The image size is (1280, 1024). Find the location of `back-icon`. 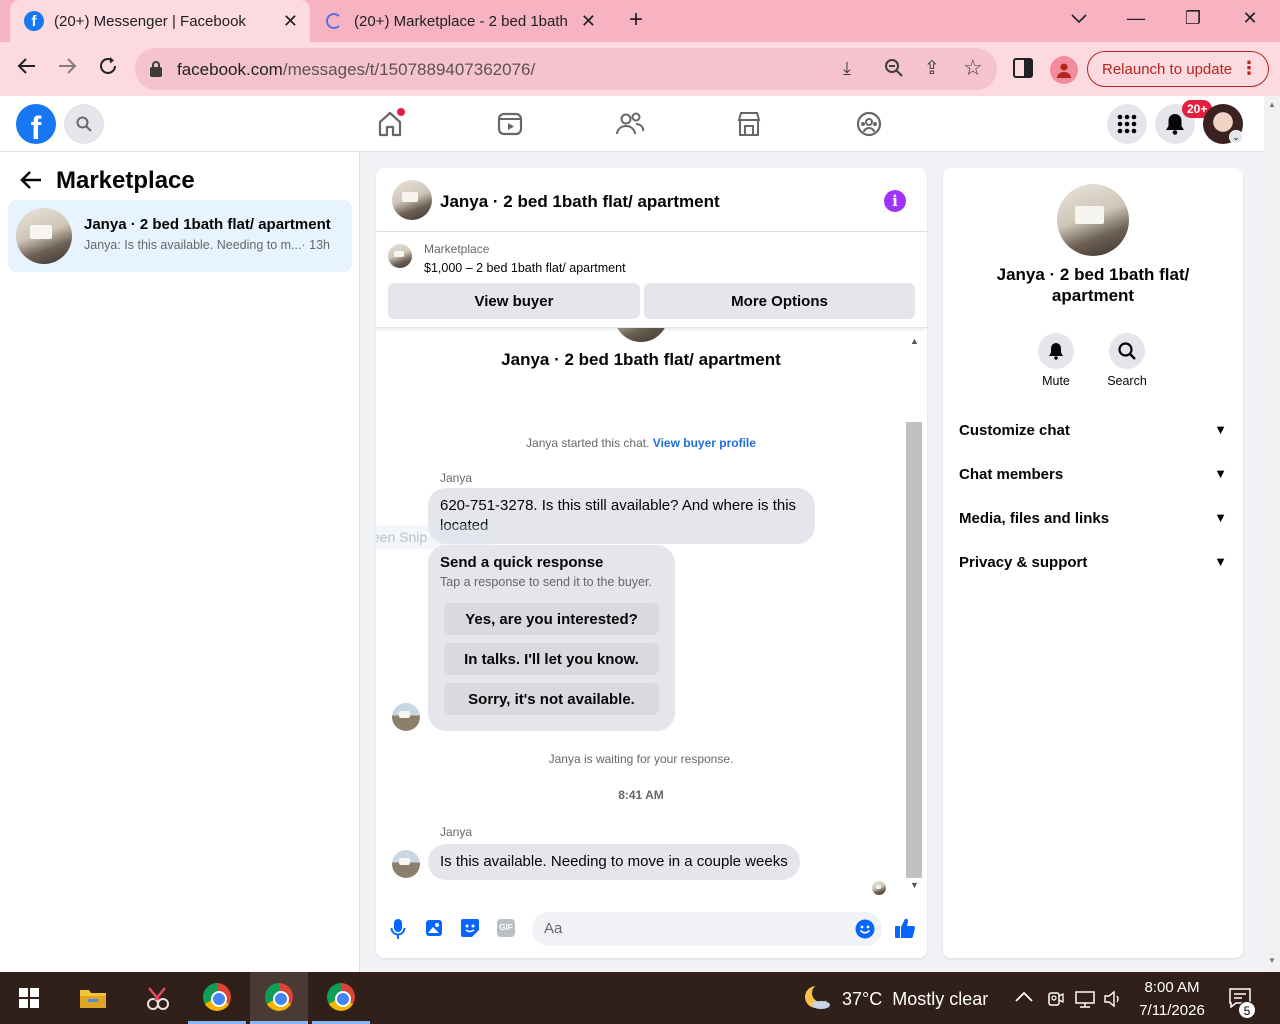

back-icon is located at coordinates (27, 69).